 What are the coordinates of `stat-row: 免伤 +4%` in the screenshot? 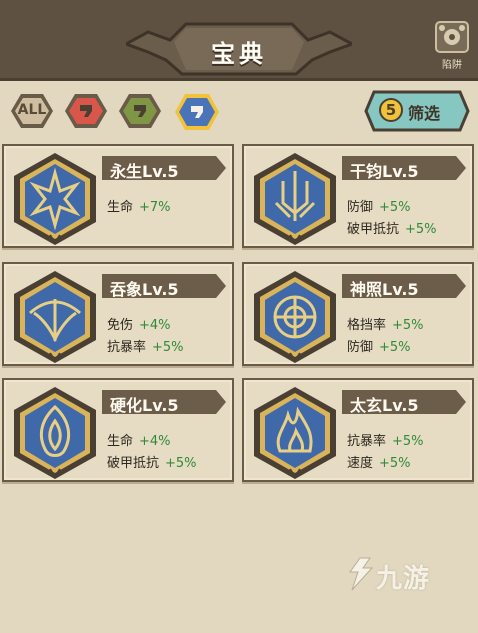 It's located at (139, 323).